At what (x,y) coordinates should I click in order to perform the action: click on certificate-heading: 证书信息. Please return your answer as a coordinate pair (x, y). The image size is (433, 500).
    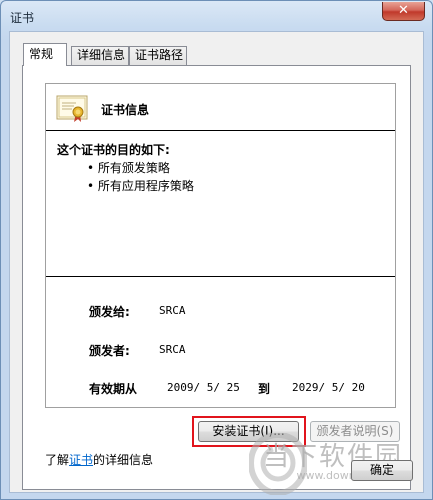
    Looking at the image, I should click on (125, 110).